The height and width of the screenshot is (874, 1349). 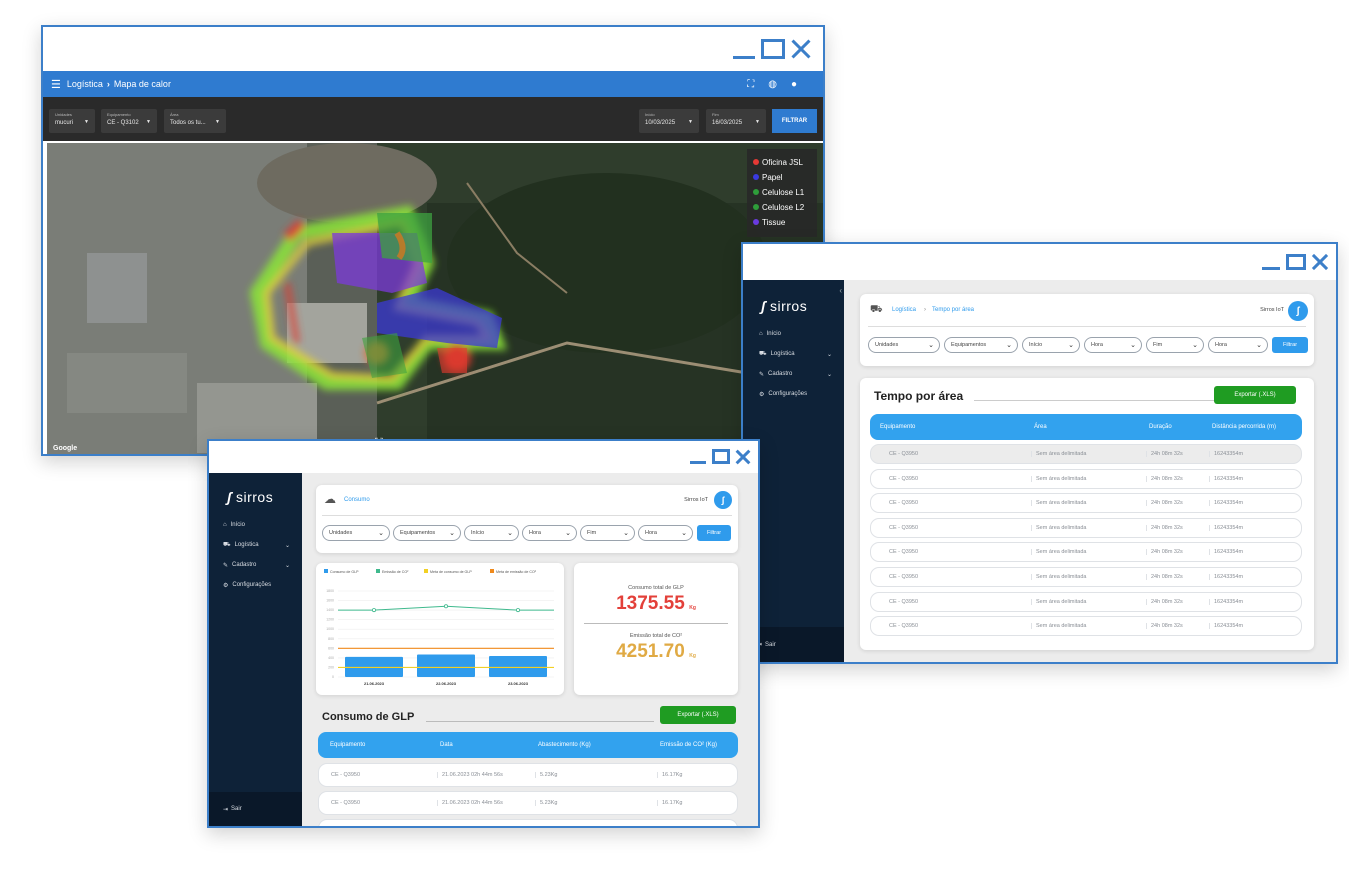 I want to click on window-titlebar, so click(x=433, y=49).